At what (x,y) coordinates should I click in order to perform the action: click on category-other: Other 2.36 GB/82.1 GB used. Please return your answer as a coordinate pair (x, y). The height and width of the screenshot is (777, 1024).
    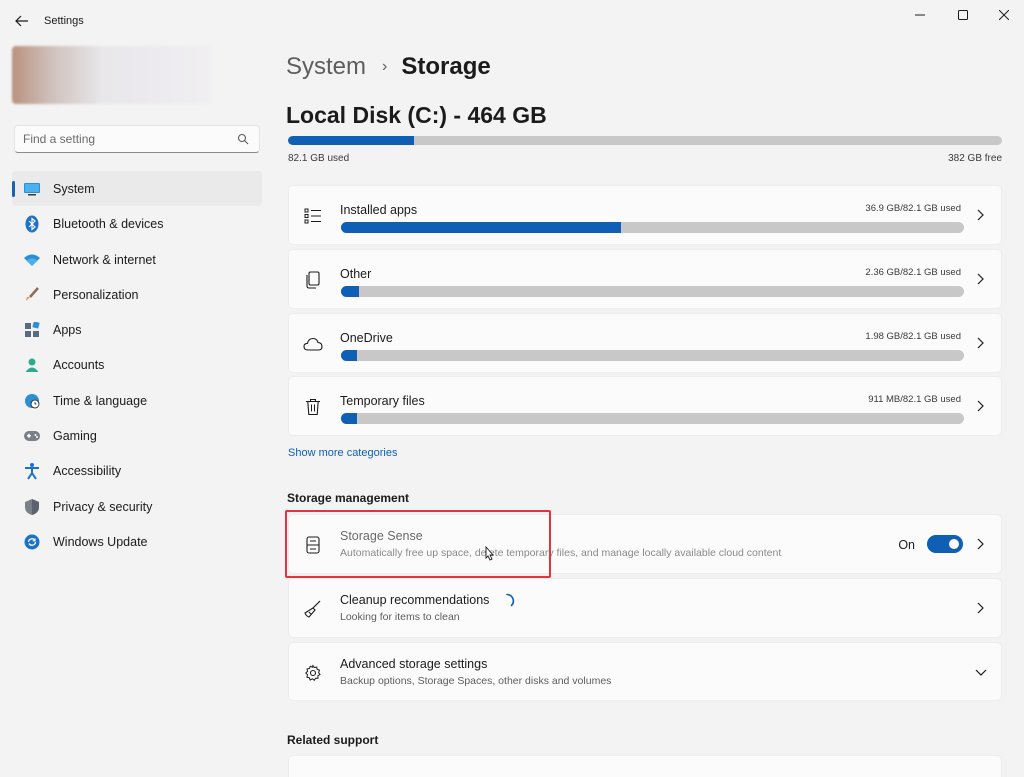
    Looking at the image, I should click on (645, 279).